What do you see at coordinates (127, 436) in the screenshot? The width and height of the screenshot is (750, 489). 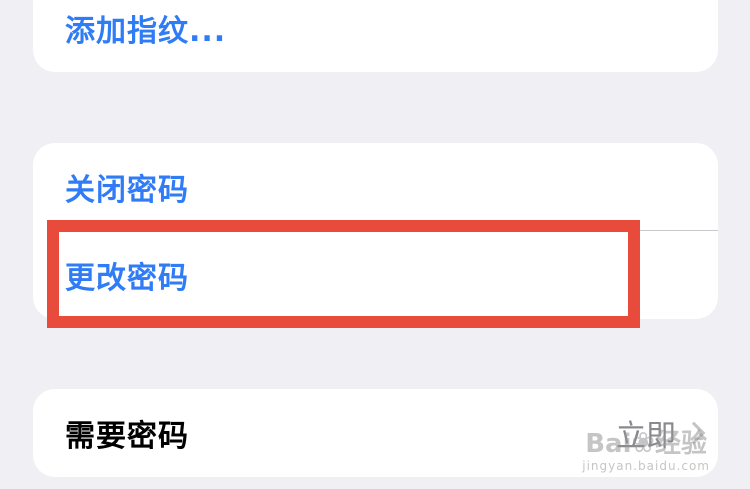 I see `require-passcode-label: 需要密码` at bounding box center [127, 436].